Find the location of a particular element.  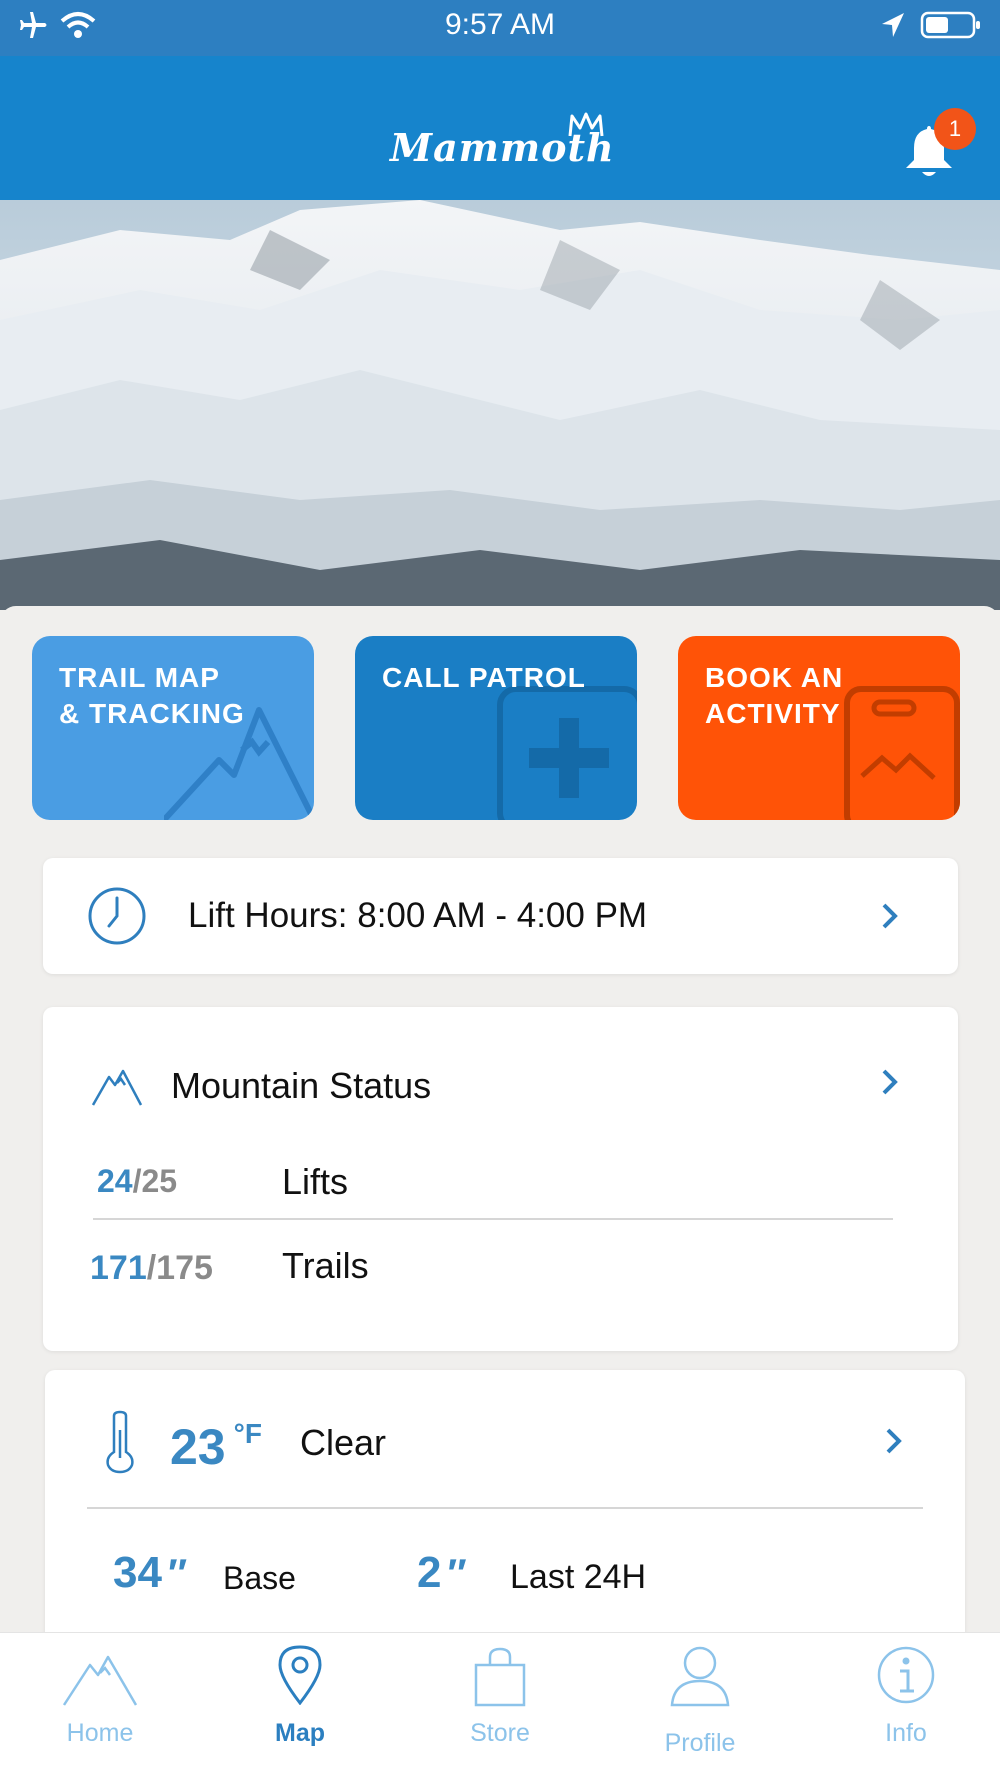

trail-map-button: TRAIL MAP & TRACKING is located at coordinates (173, 728).